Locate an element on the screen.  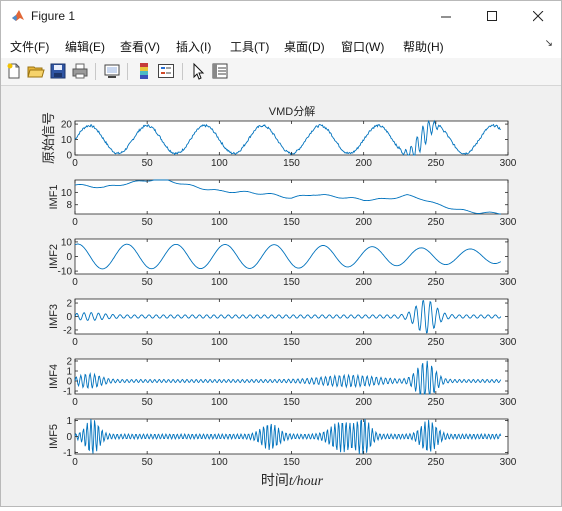
insert-legend-icon is located at coordinates (166, 71).